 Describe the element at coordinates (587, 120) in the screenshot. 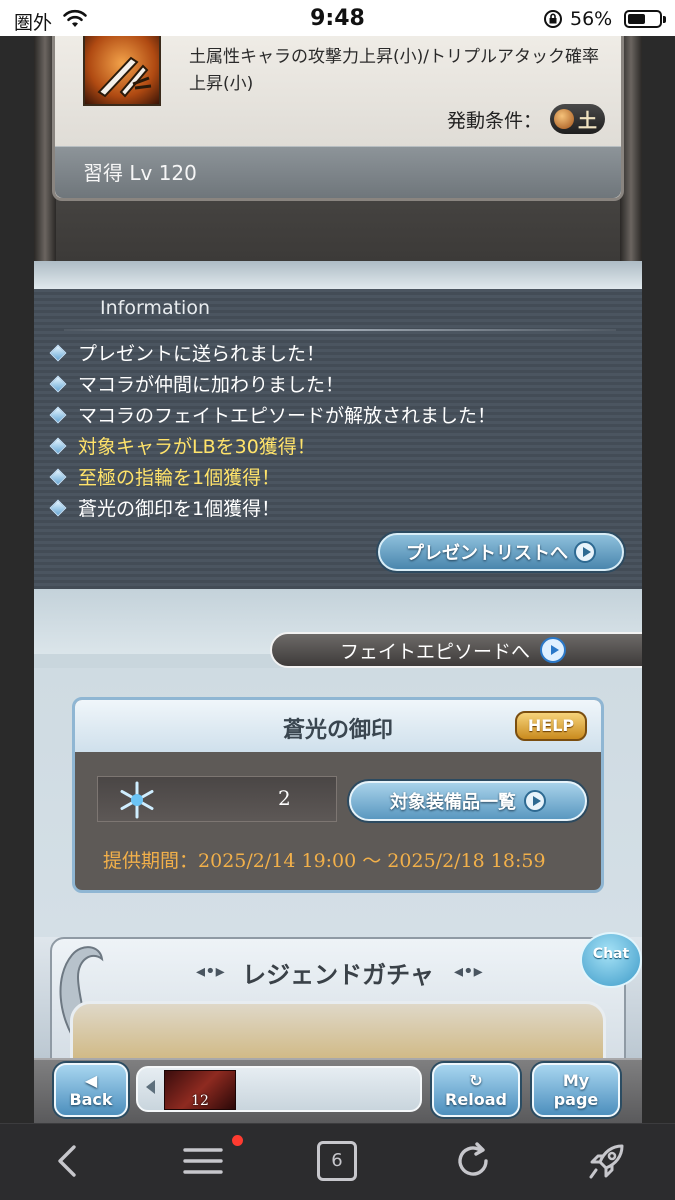

I see `element-label: 土` at that location.